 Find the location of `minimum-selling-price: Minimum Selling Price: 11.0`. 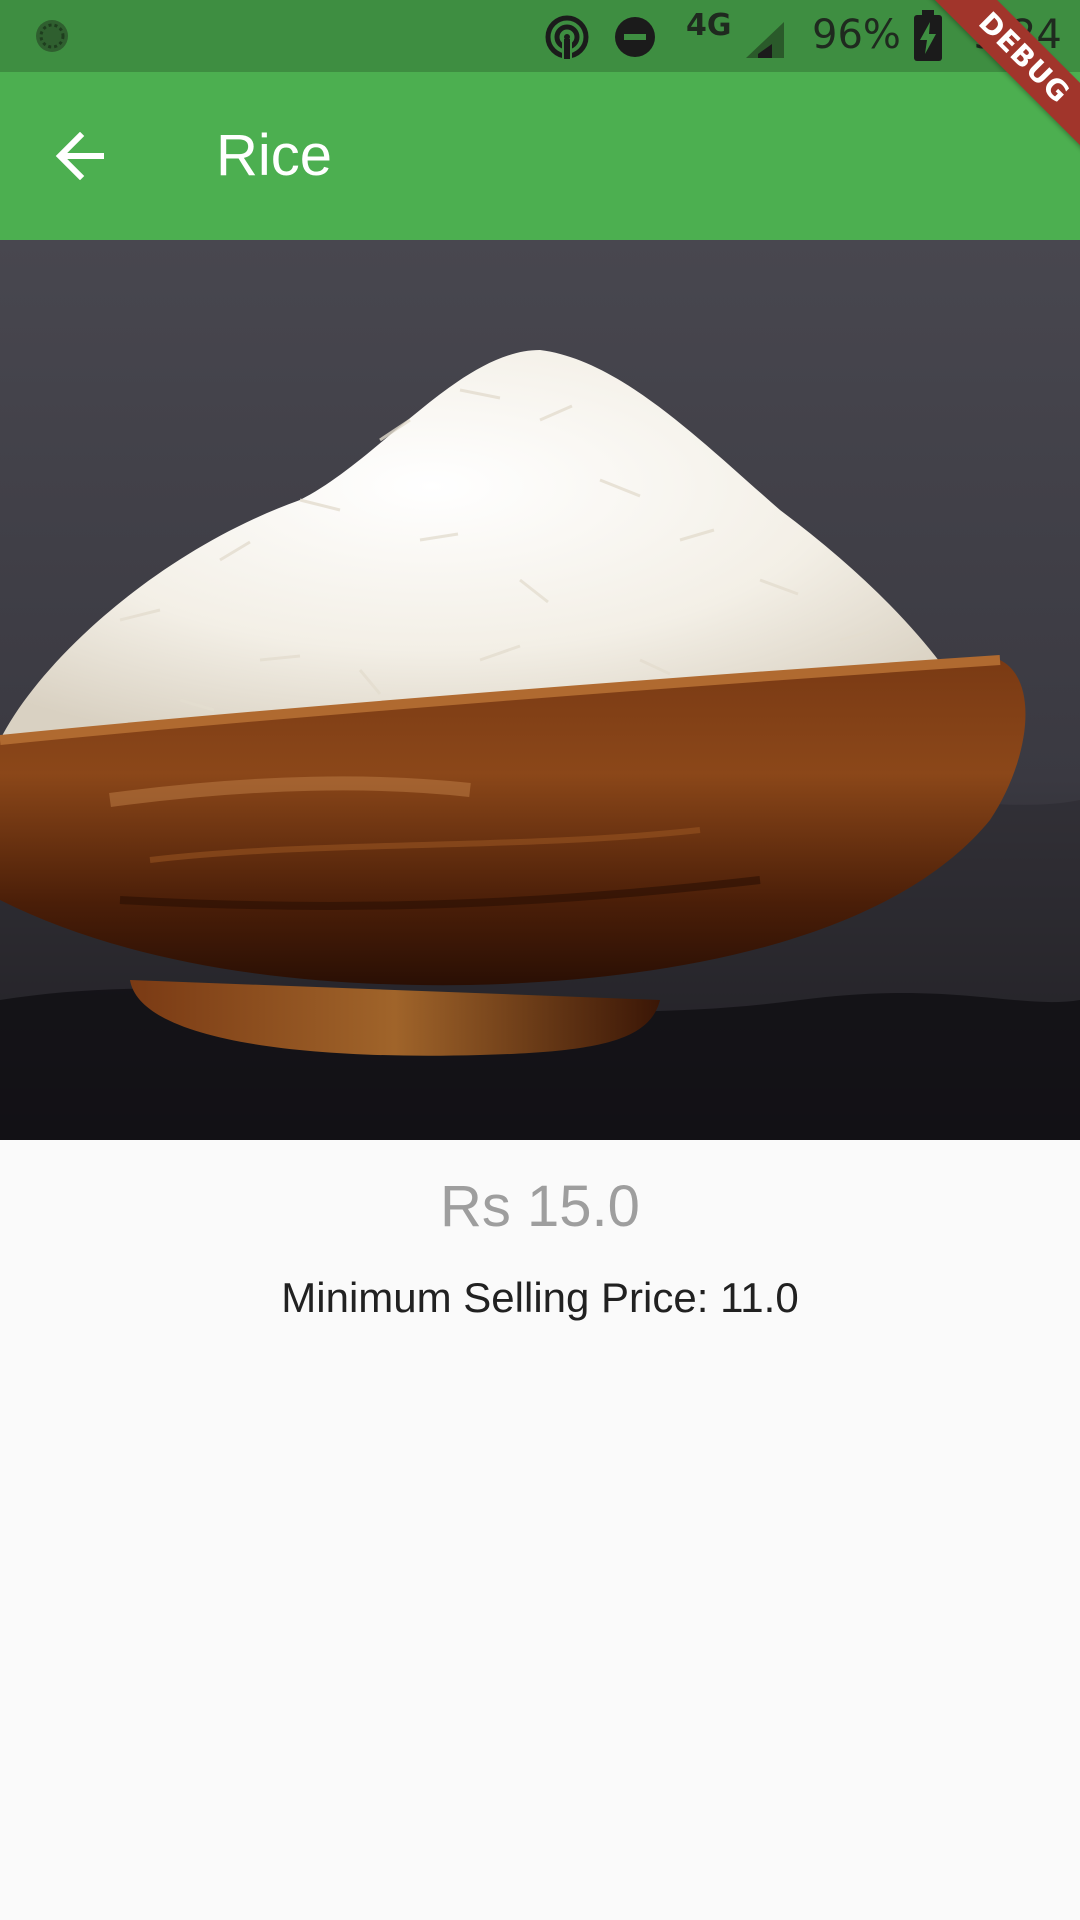

minimum-selling-price: Minimum Selling Price: 11.0 is located at coordinates (540, 1297).